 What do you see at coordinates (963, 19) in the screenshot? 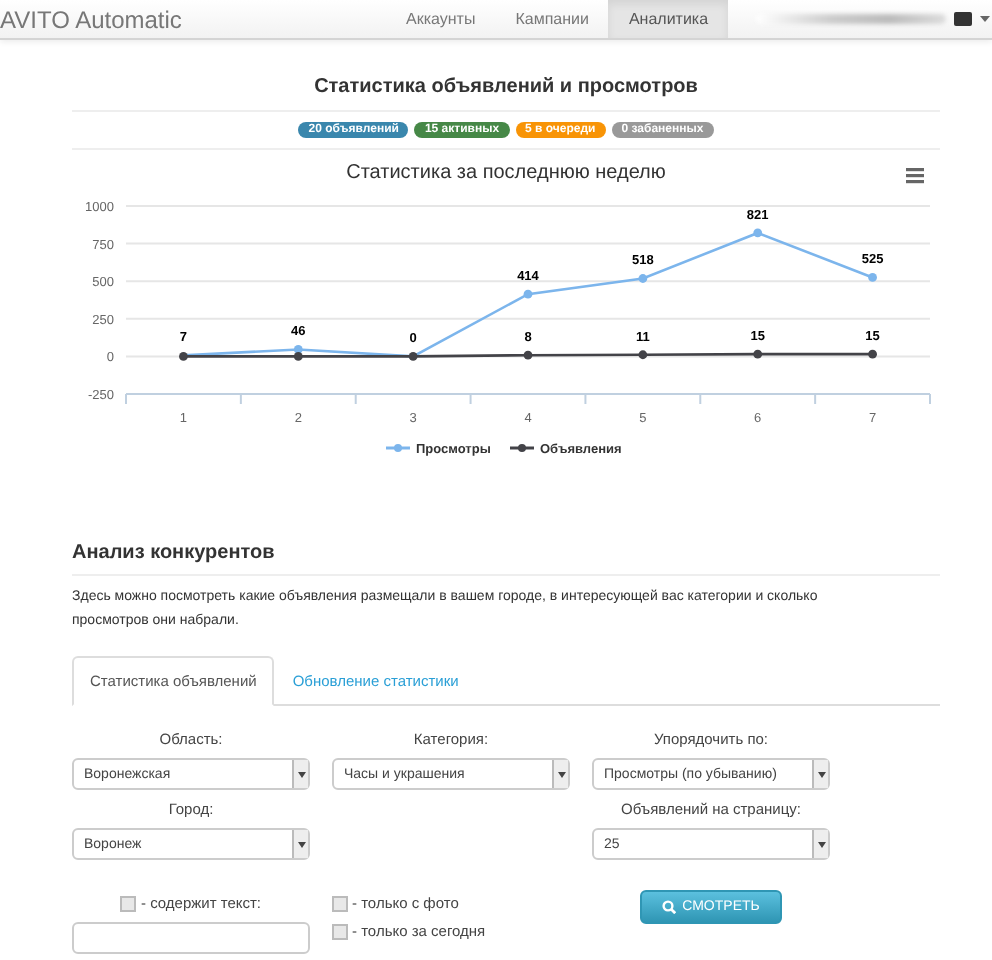
I see `avatar-icon` at bounding box center [963, 19].